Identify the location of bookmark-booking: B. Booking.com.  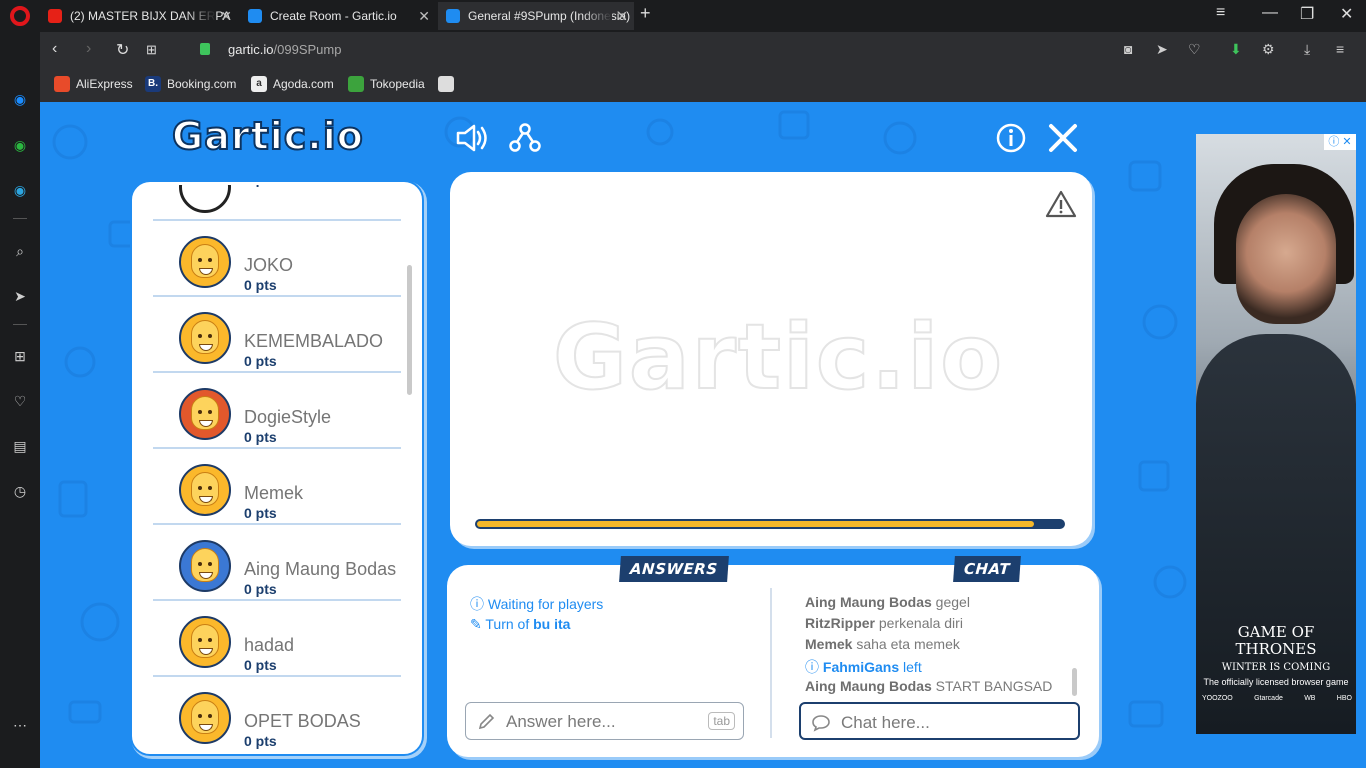
(190, 84).